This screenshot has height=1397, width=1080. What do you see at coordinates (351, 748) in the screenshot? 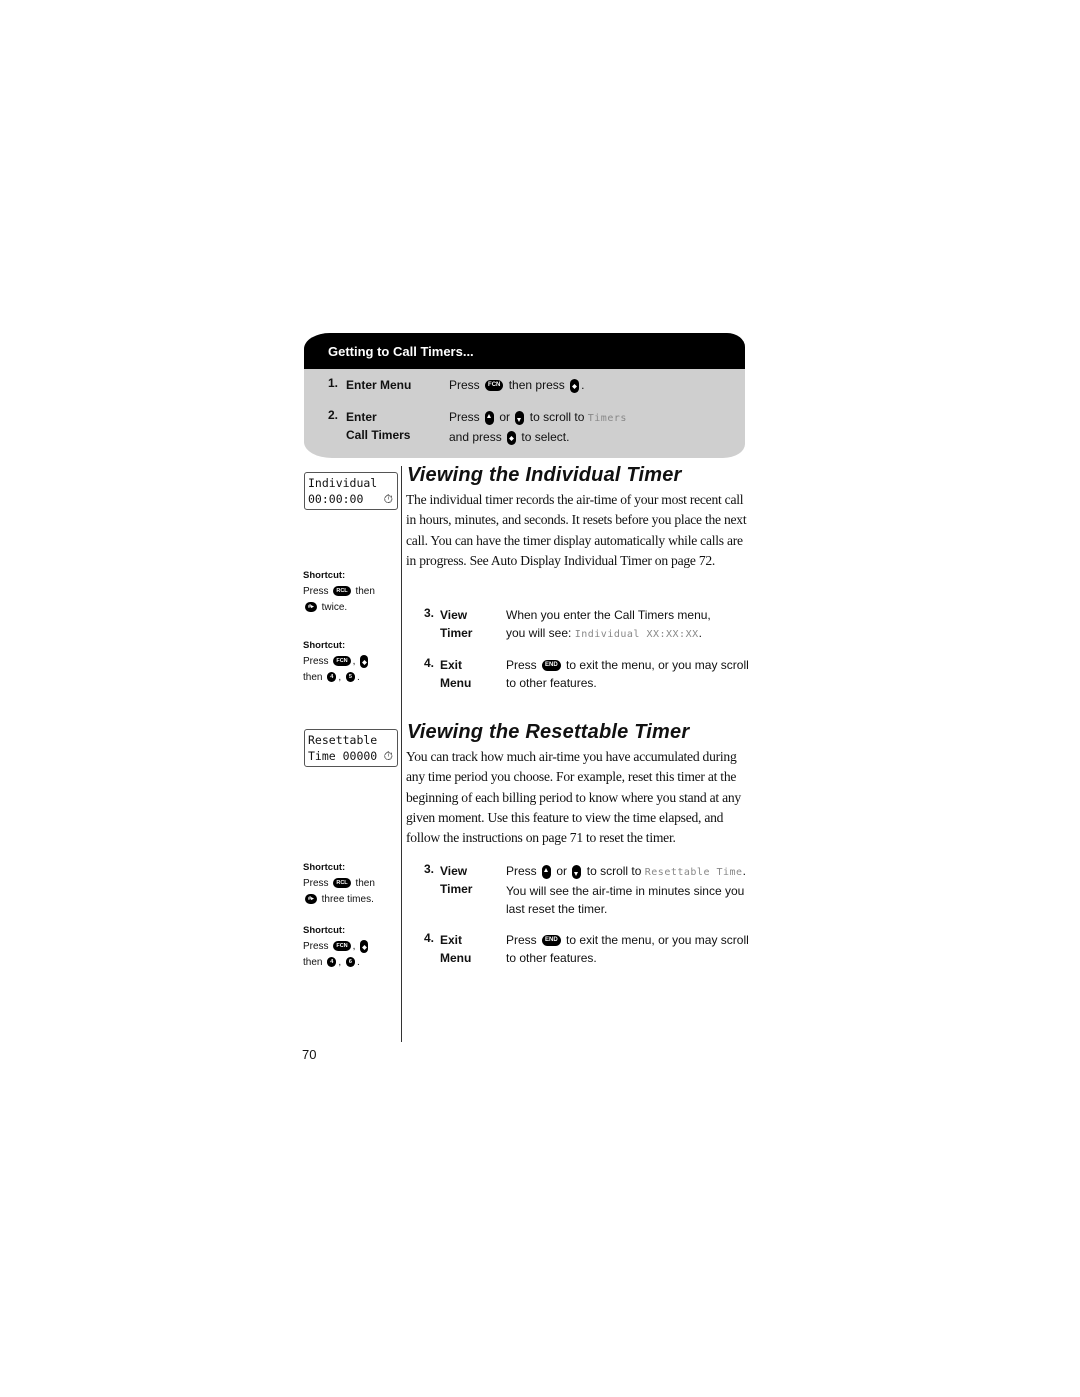
I see `resettable-timer-display: Resettable Time 00000 ⏱` at bounding box center [351, 748].